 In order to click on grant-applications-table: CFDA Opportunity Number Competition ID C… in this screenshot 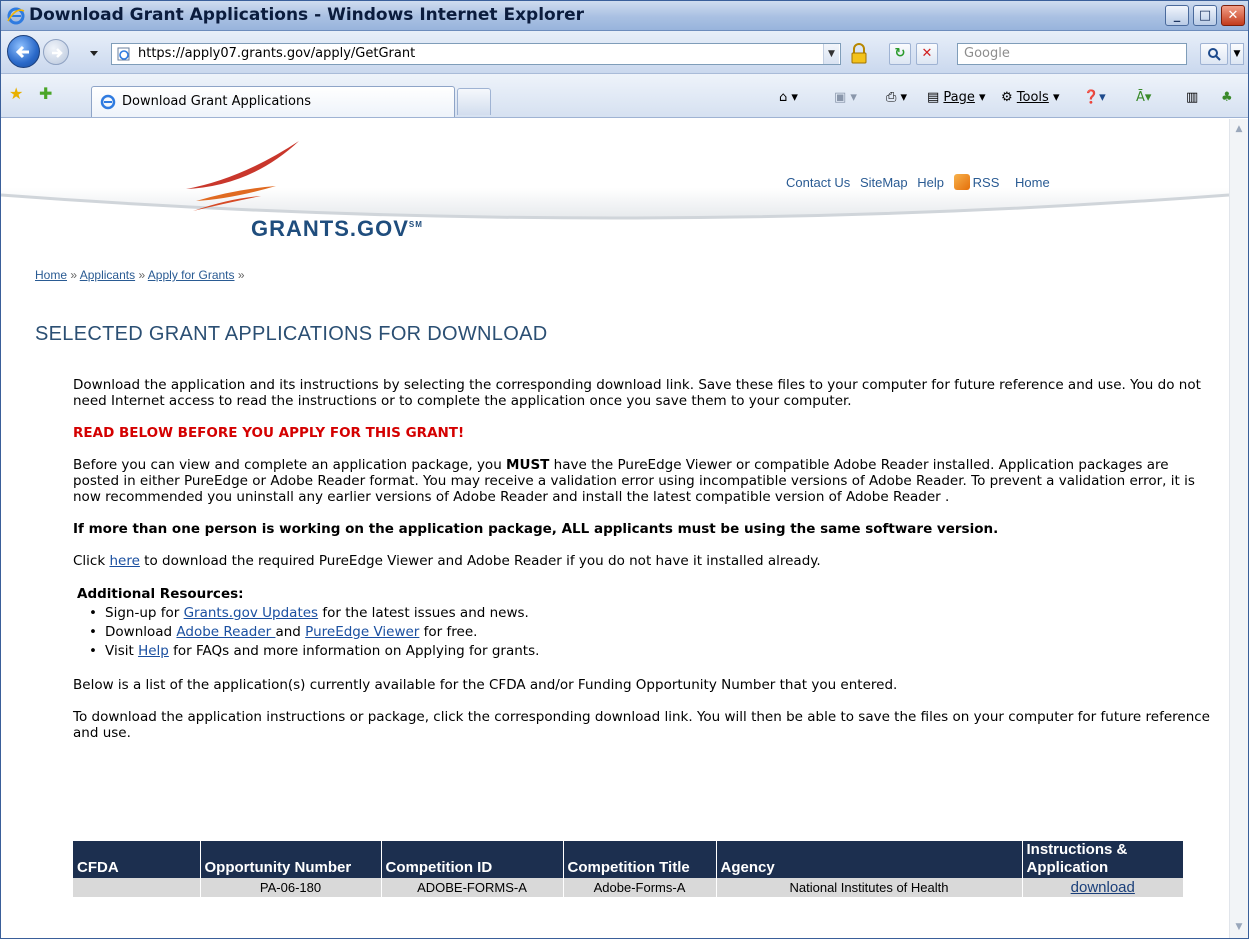, I will do `click(628, 869)`.